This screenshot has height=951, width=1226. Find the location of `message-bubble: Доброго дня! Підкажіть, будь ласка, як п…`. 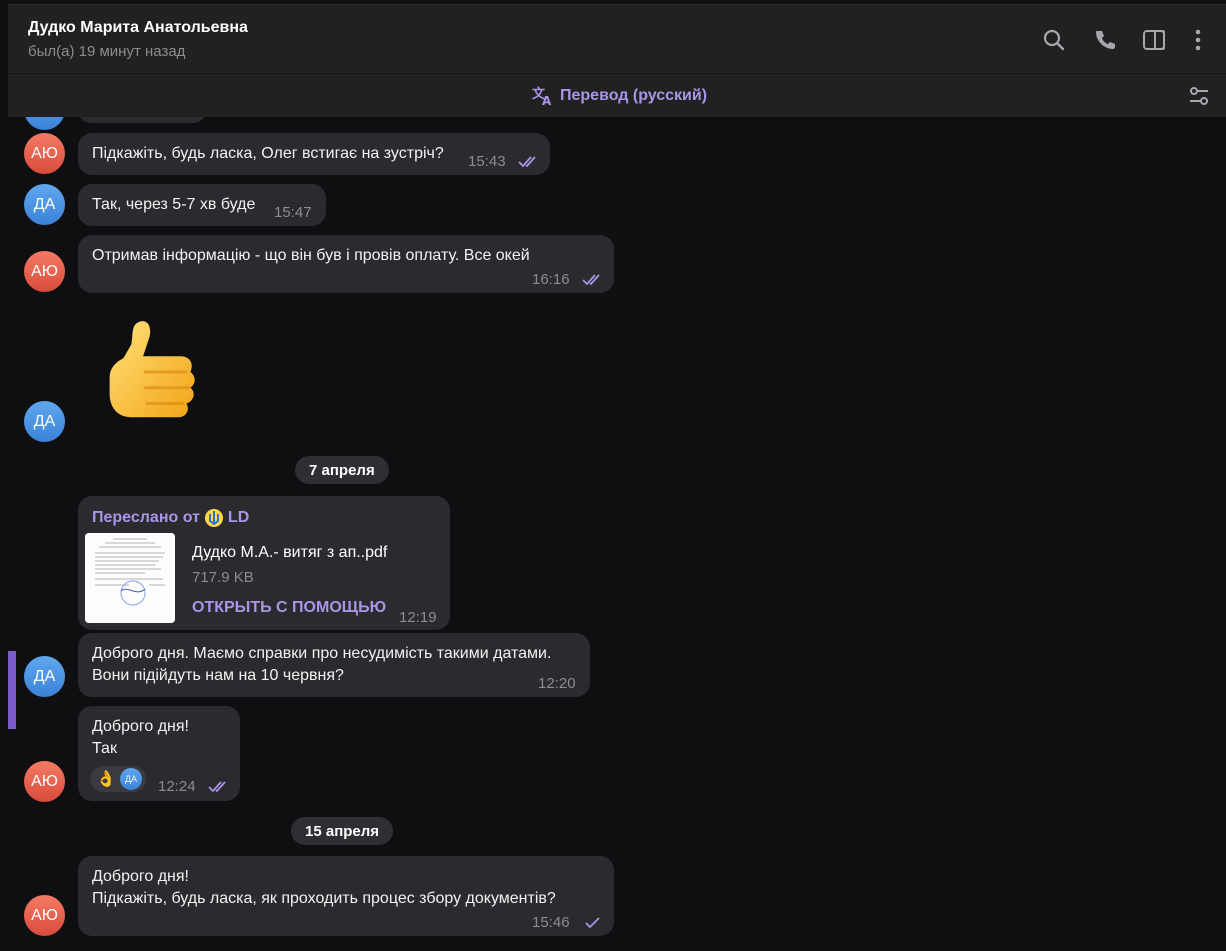

message-bubble: Доброго дня! Підкажіть, будь ласка, як п… is located at coordinates (346, 896).